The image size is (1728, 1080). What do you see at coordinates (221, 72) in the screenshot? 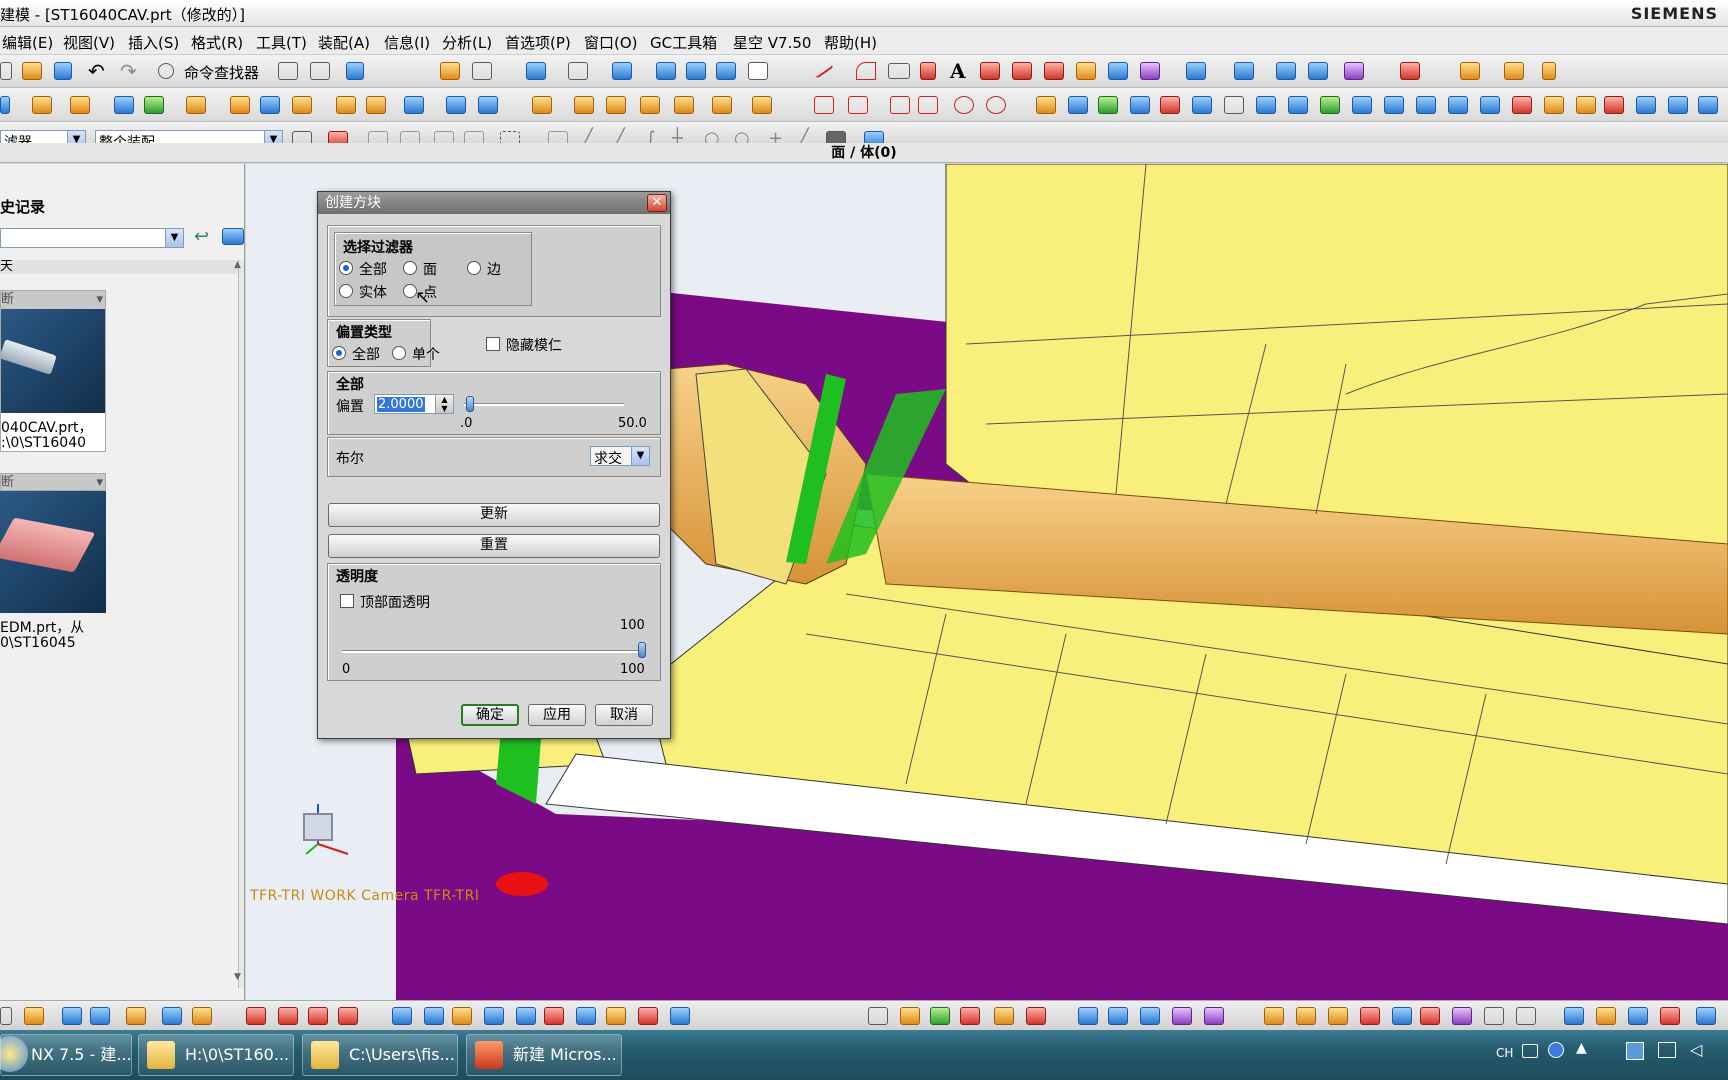
I see `command-finder-button: 命令查找器` at bounding box center [221, 72].